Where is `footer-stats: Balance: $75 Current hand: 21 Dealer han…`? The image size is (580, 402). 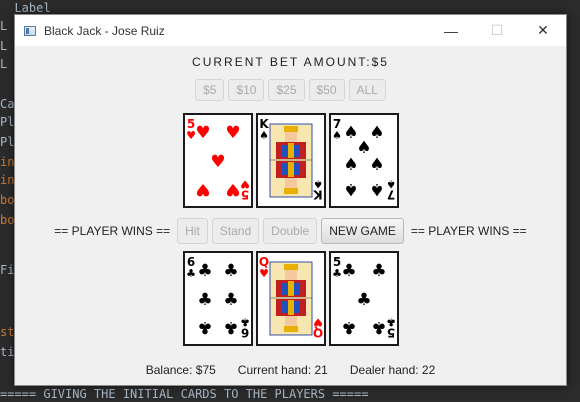
footer-stats: Balance: $75 Current hand: 21 Dealer han… is located at coordinates (290, 370).